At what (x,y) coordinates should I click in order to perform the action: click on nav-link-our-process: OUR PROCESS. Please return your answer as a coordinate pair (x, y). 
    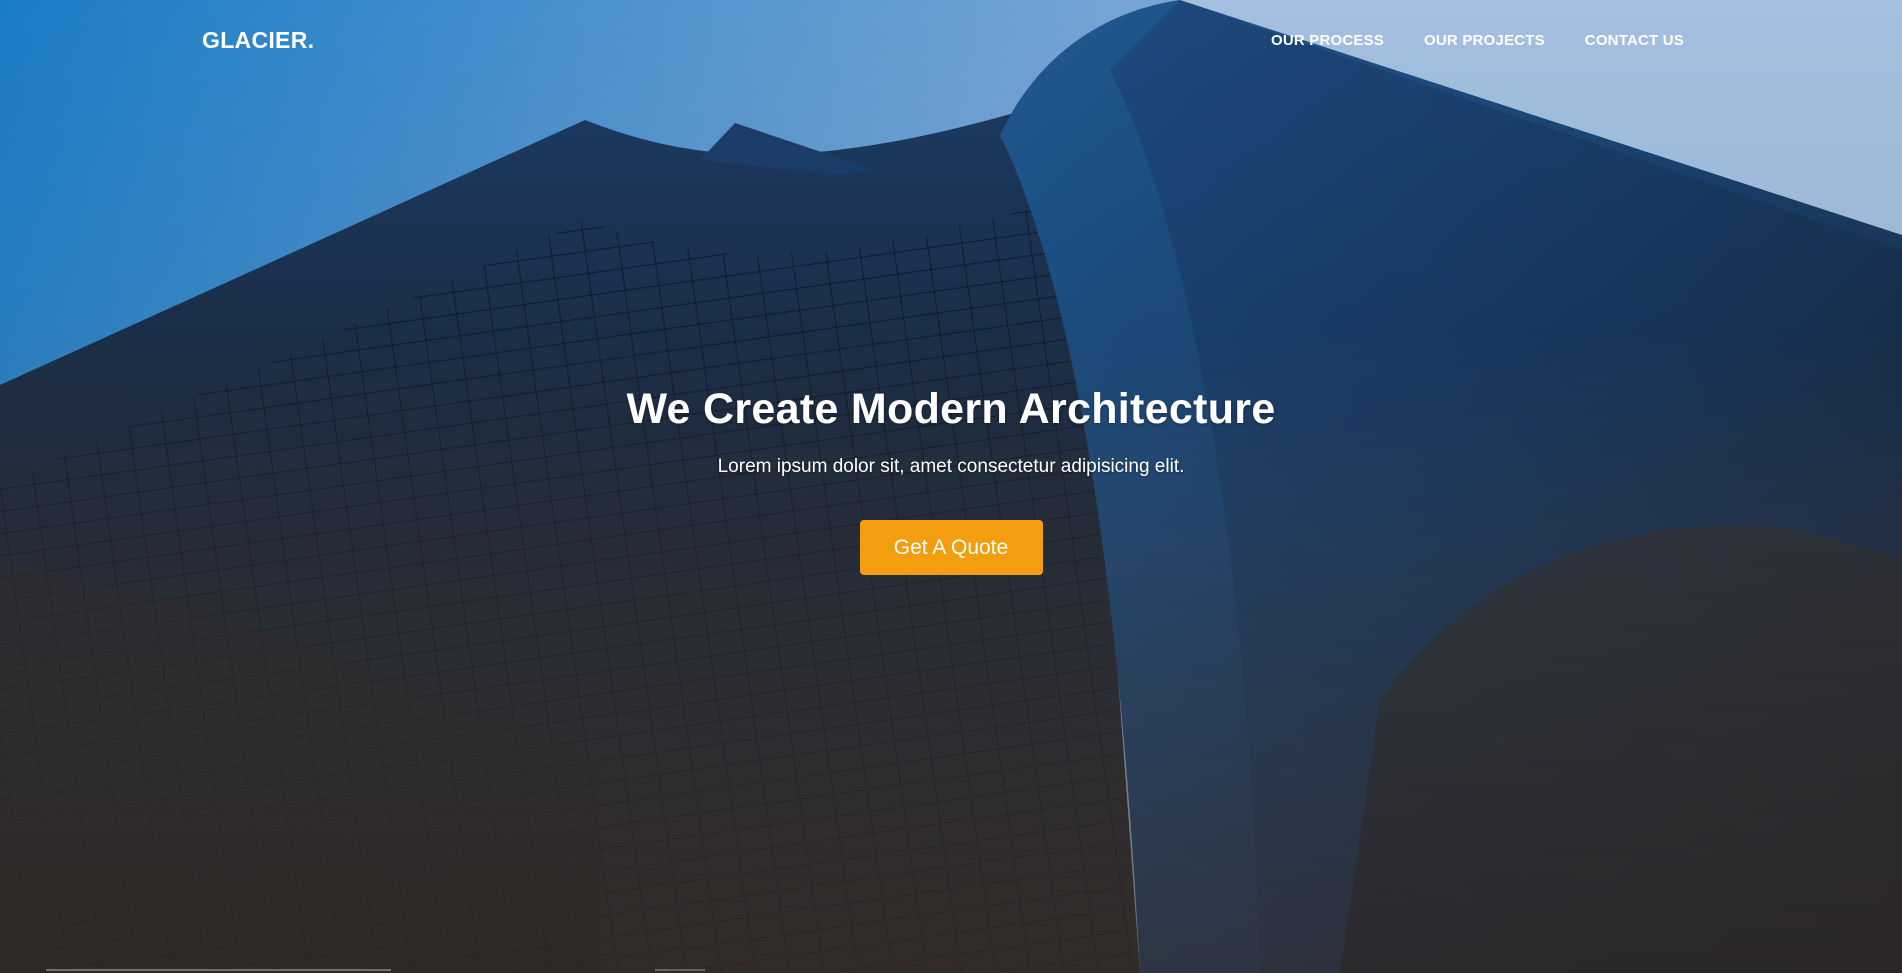
    Looking at the image, I should click on (1327, 40).